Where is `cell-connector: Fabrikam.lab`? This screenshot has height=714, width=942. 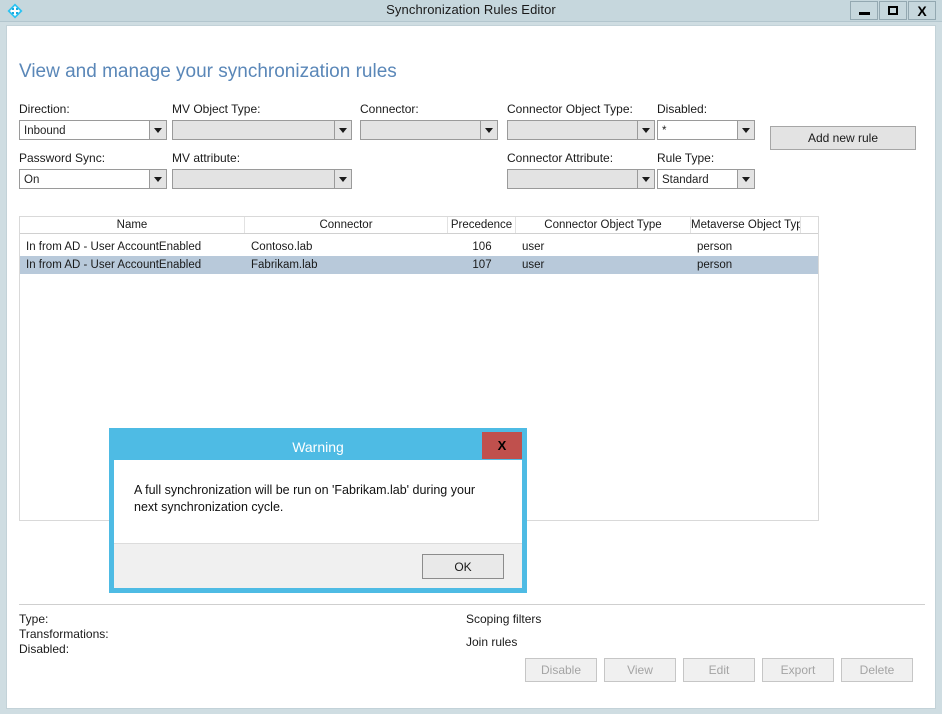
cell-connector: Fabrikam.lab is located at coordinates (284, 265).